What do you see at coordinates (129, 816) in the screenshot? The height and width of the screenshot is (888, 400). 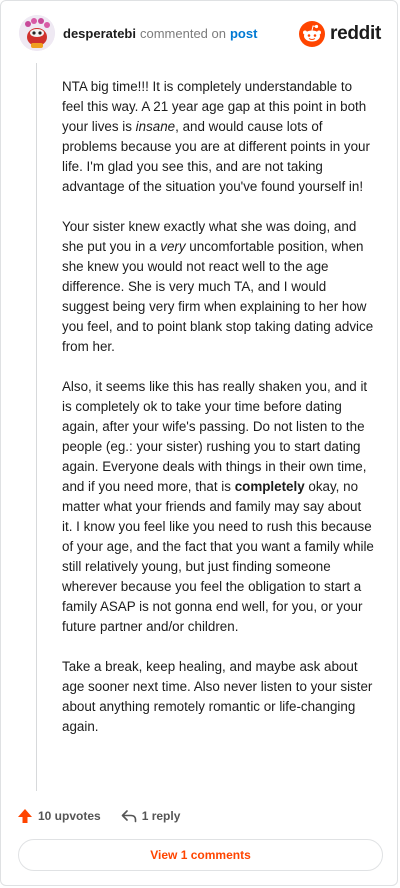 I see `reply-arrow-icon` at bounding box center [129, 816].